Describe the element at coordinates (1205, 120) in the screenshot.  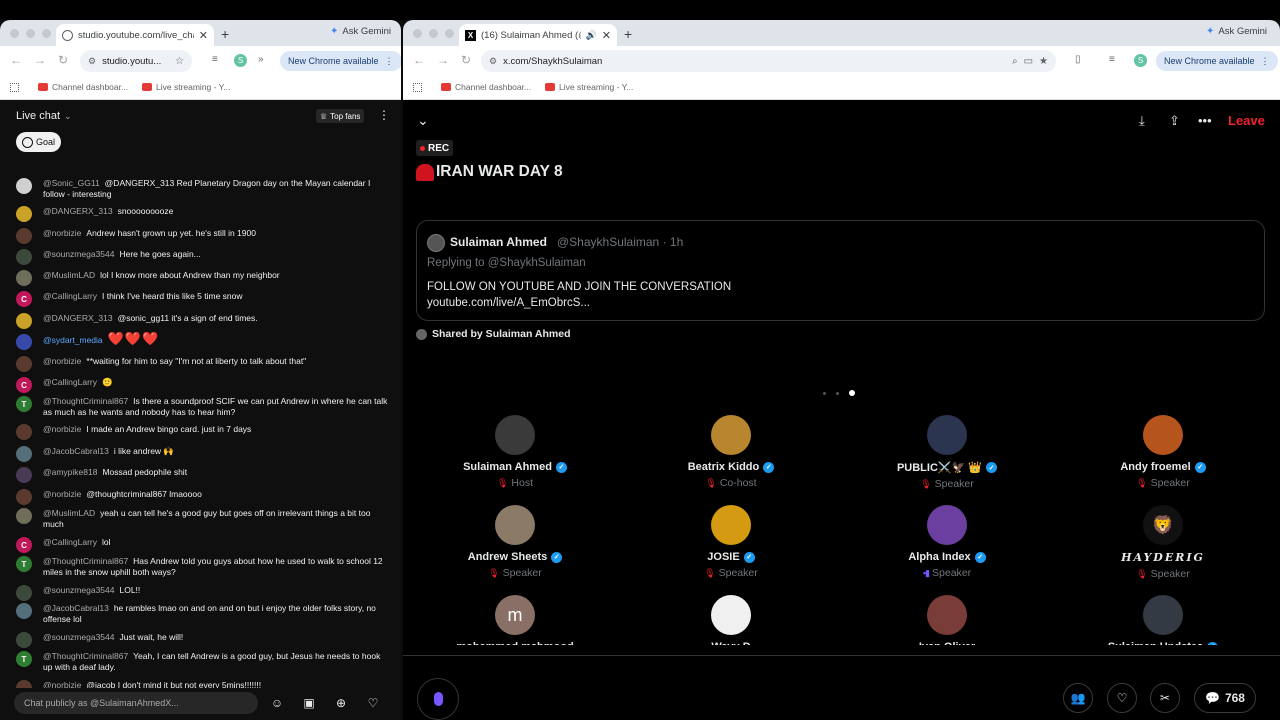
I see `more-options-icon: •••` at that location.